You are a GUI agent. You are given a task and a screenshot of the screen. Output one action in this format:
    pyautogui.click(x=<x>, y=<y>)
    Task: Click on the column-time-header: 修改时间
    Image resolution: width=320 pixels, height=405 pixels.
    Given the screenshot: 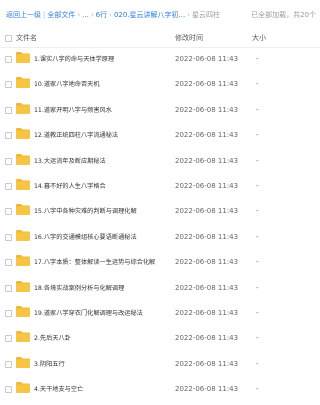 What is the action you would take?
    pyautogui.click(x=189, y=38)
    